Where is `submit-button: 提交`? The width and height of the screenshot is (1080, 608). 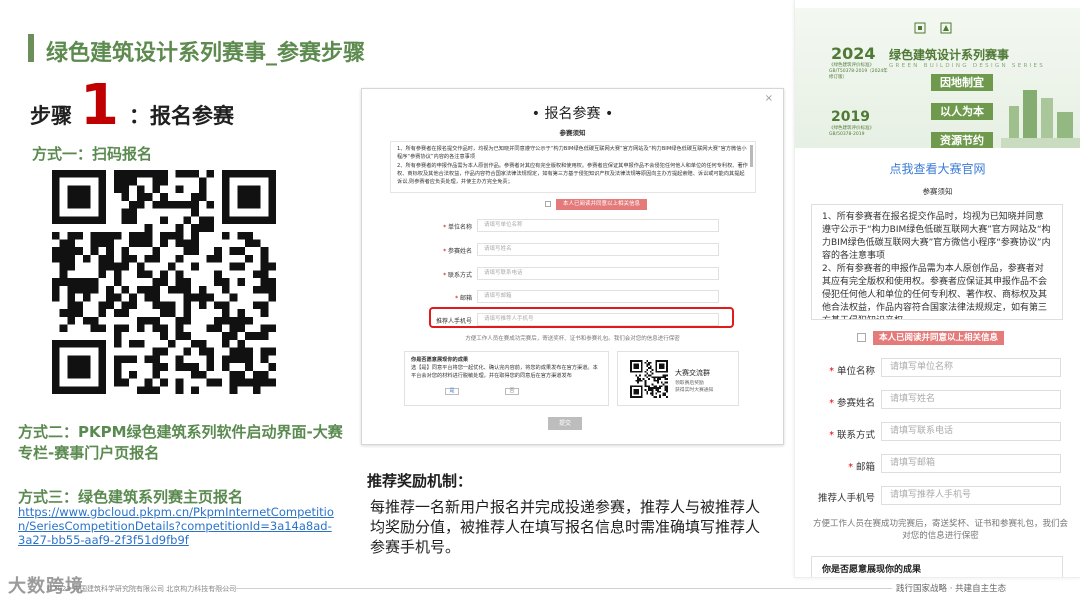
submit-button: 提交 is located at coordinates (565, 423).